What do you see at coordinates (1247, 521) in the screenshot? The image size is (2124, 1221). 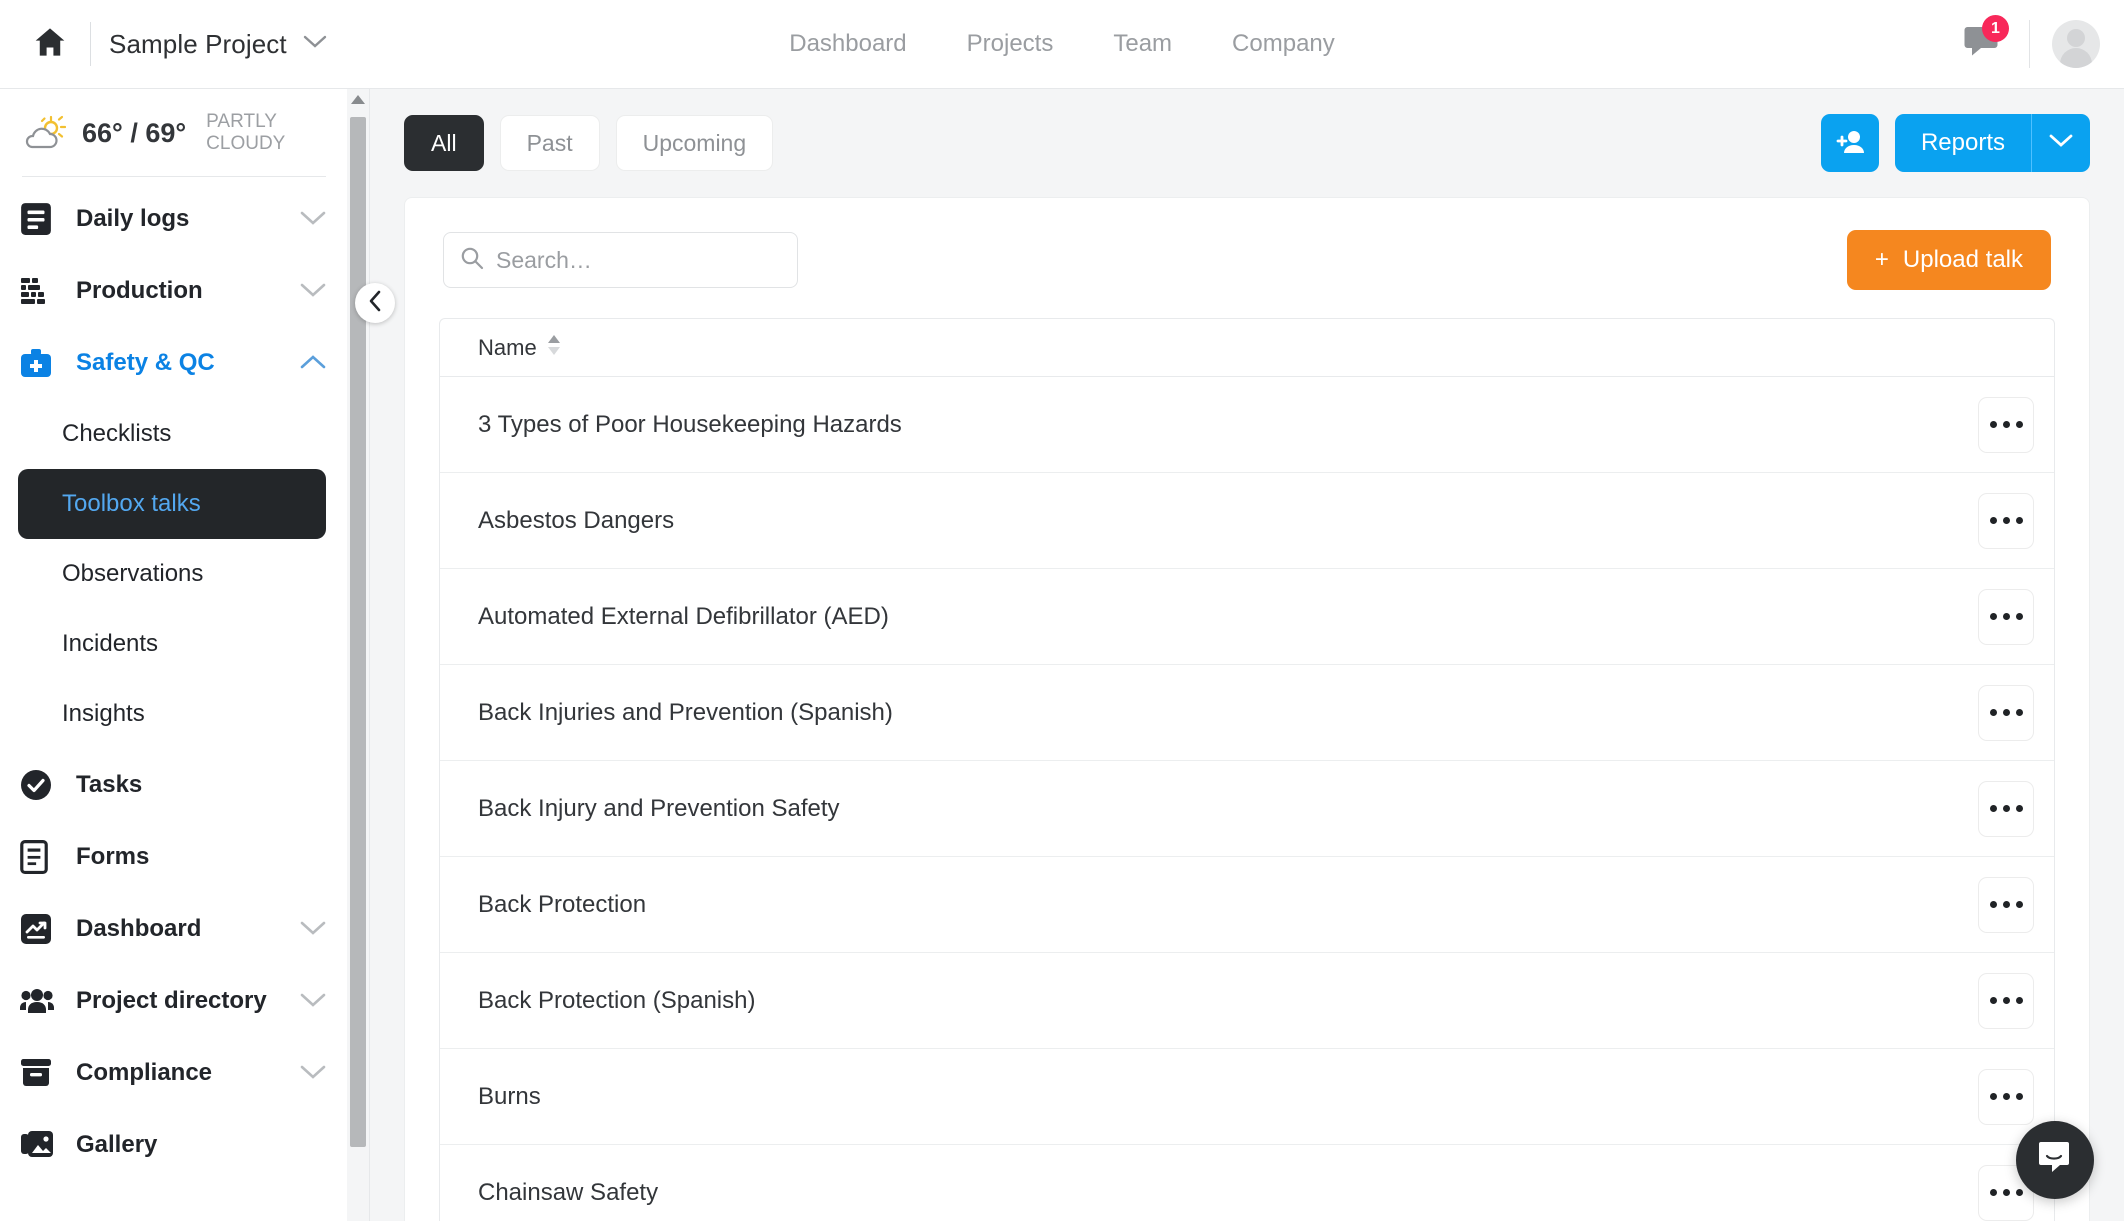 I see `table-row: Asbestos Dangers` at bounding box center [1247, 521].